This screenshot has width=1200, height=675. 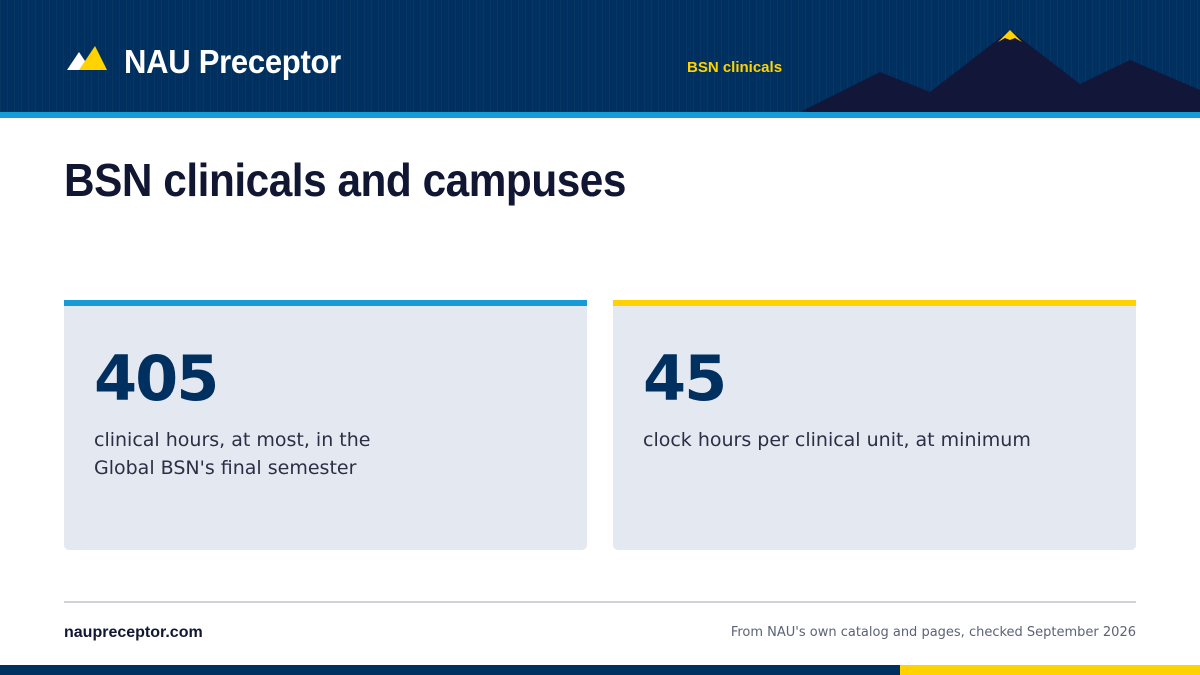 I want to click on page-title: BSN clinicals and campuses, so click(x=345, y=180).